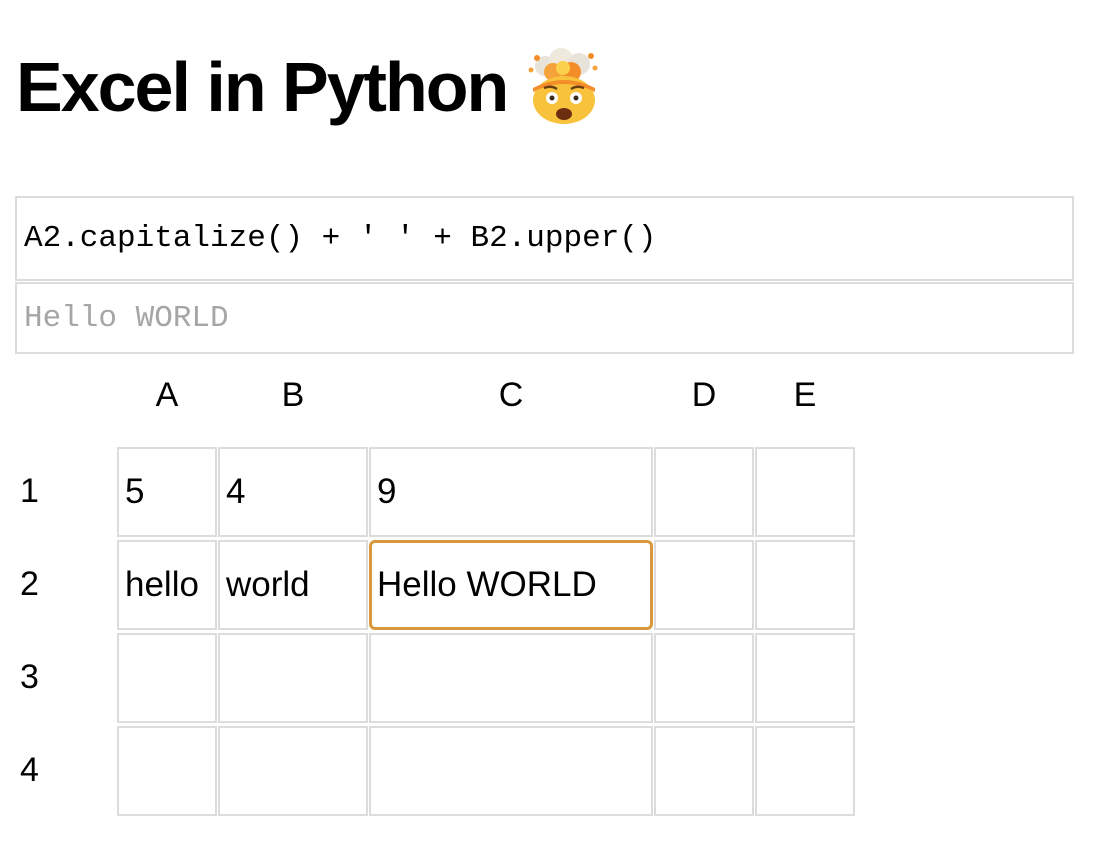 Image resolution: width=1108 pixels, height=844 pixels. What do you see at coordinates (293, 771) in the screenshot?
I see `cell-b4` at bounding box center [293, 771].